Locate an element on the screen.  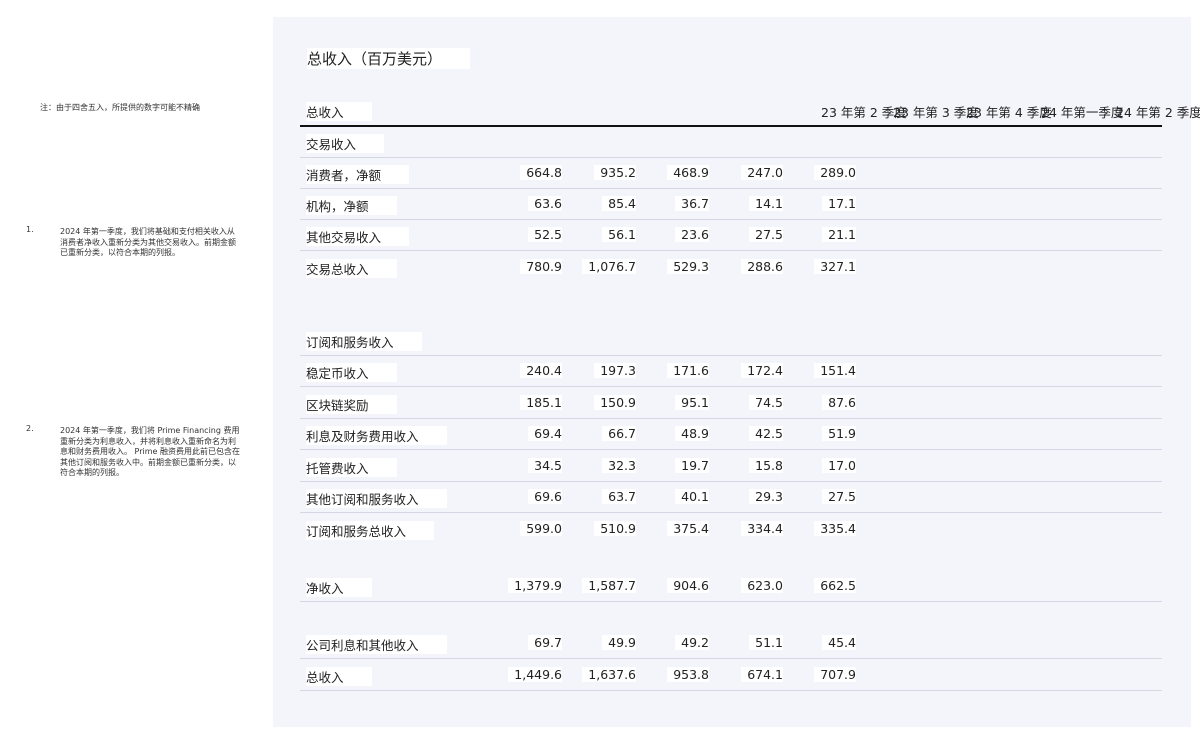
value-cell: 29.3 is located at coordinates (766, 496).